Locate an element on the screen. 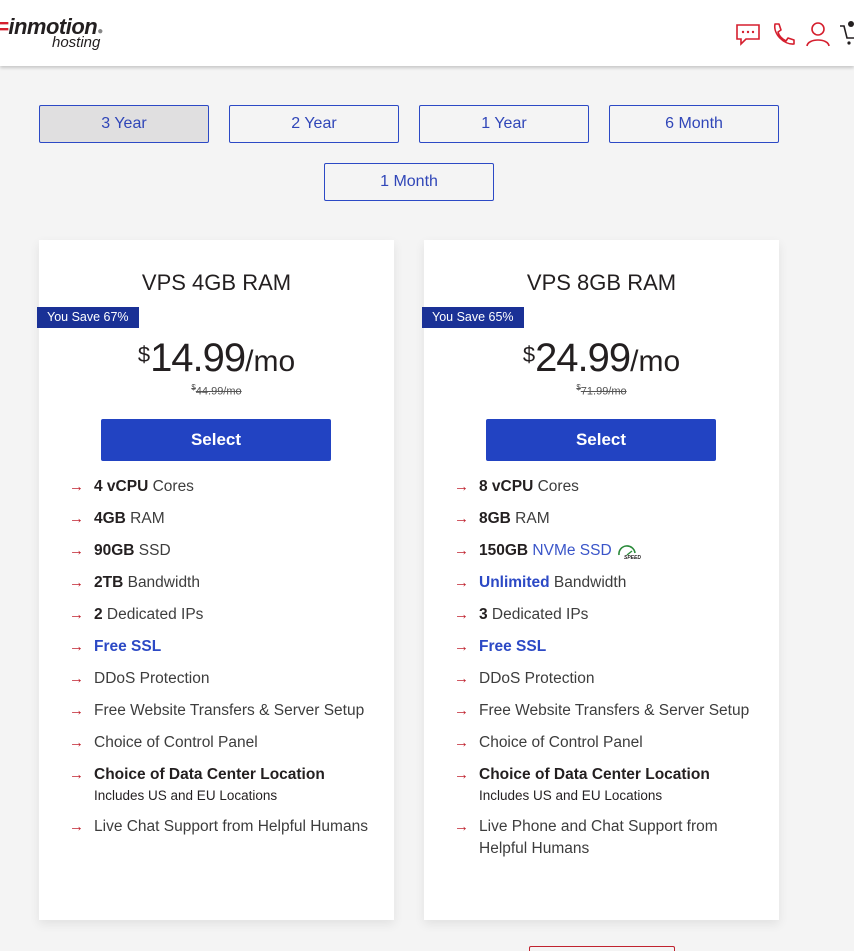  feature-item: → 4 vCPU Cores is located at coordinates (219, 487).